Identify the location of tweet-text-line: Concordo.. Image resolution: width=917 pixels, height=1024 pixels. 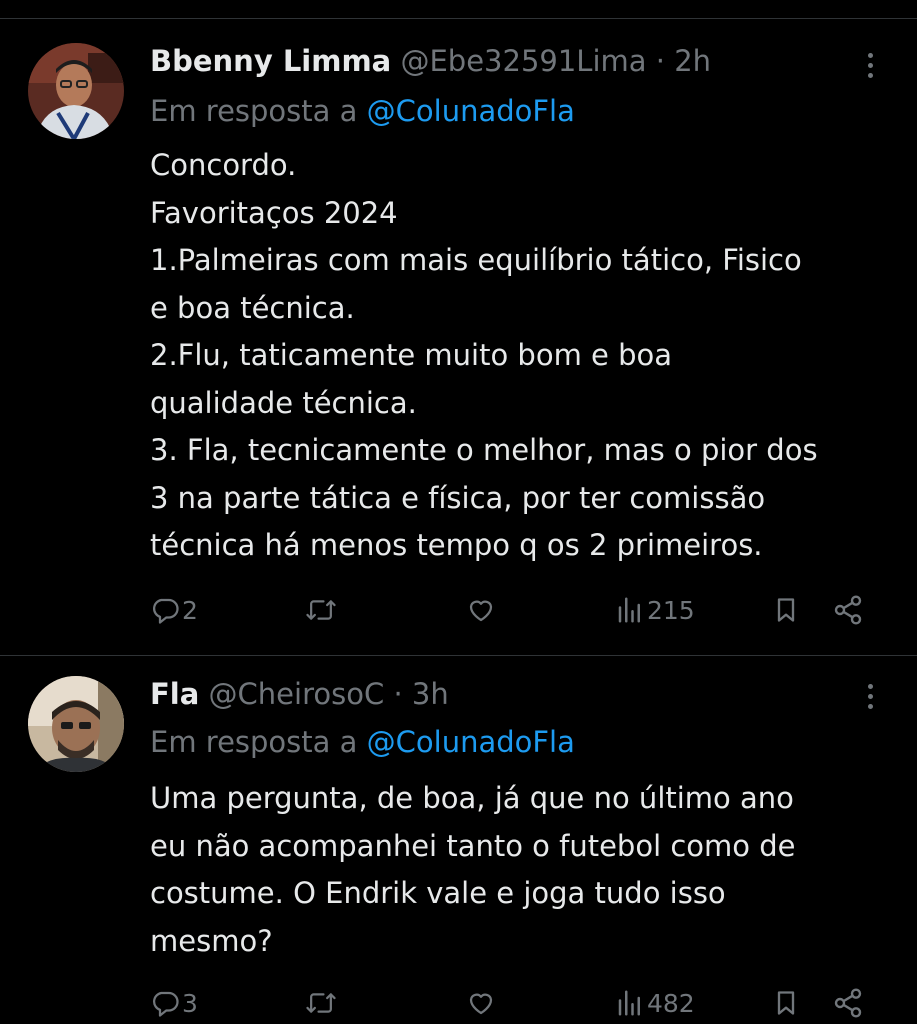
(223, 165).